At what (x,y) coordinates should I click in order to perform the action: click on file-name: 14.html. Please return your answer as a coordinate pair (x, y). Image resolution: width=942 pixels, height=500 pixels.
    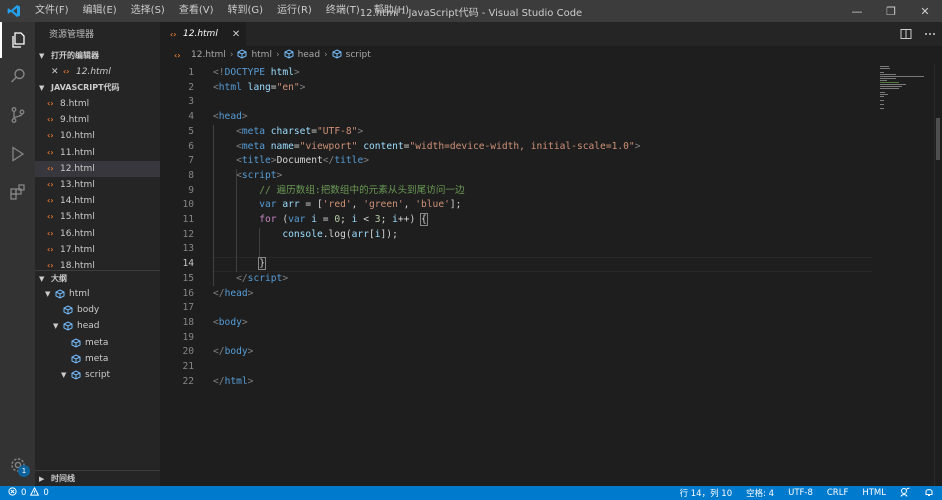
    Looking at the image, I should click on (77, 201).